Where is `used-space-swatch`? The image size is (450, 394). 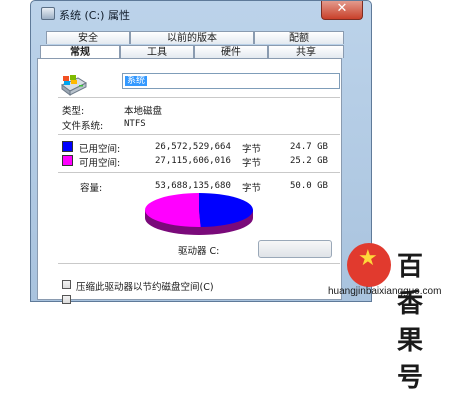
used-space-swatch is located at coordinates (67, 146).